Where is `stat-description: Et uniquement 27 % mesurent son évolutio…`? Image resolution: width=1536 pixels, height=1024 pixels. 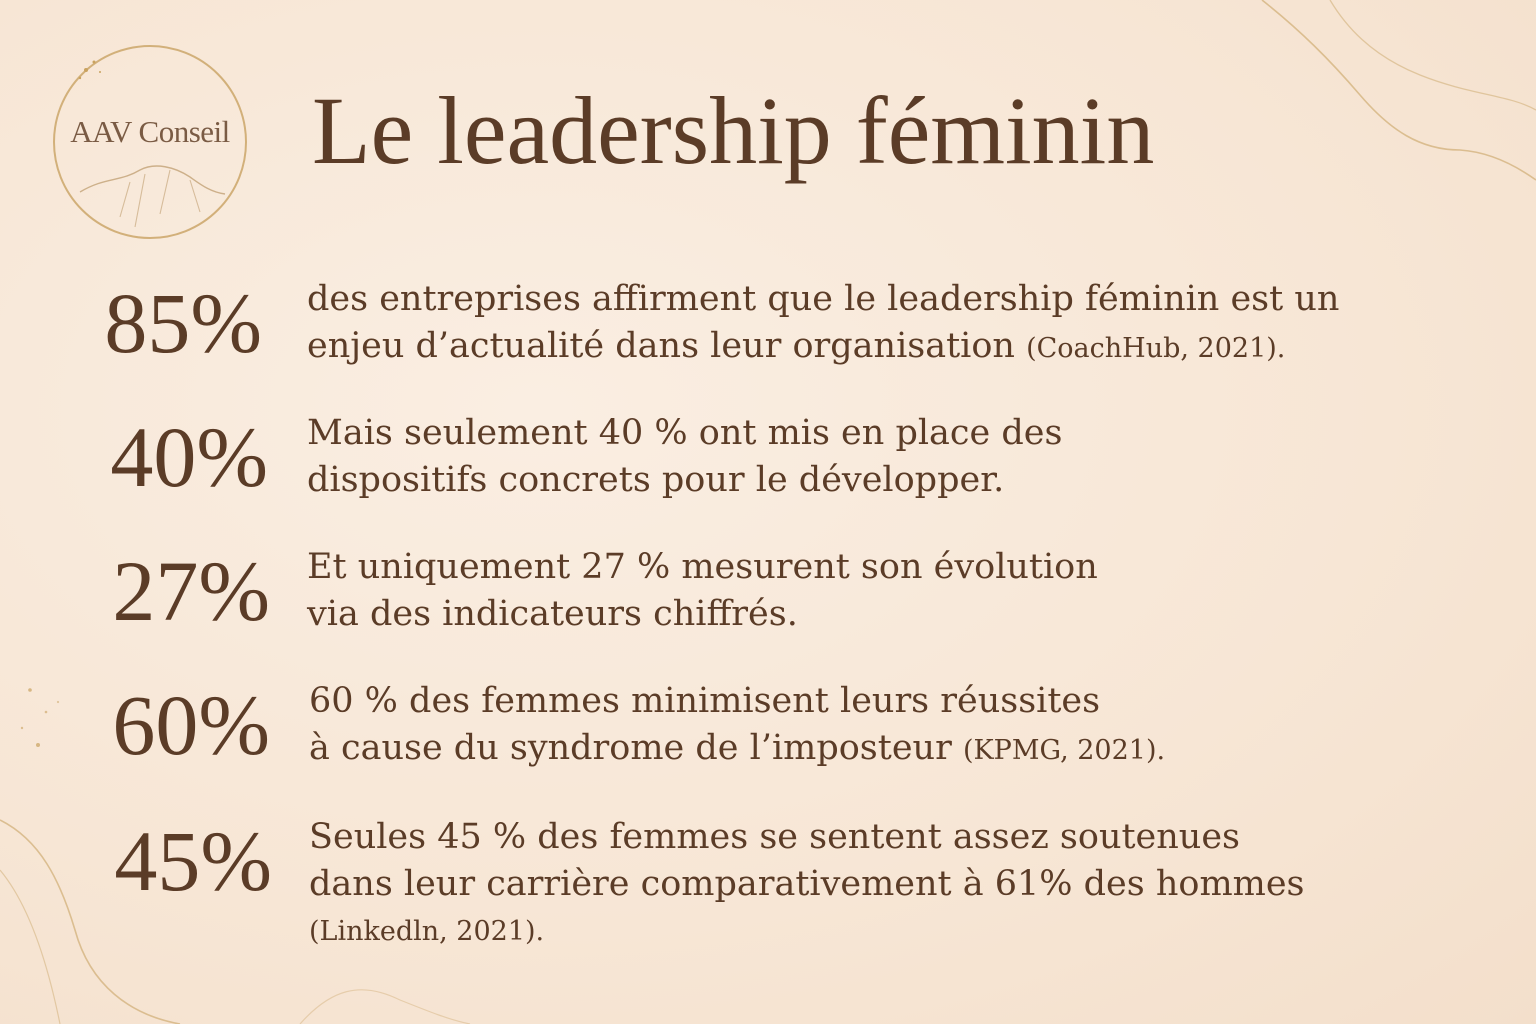
stat-description: Et uniquement 27 % mesurent son évolutio… is located at coordinates (897, 591).